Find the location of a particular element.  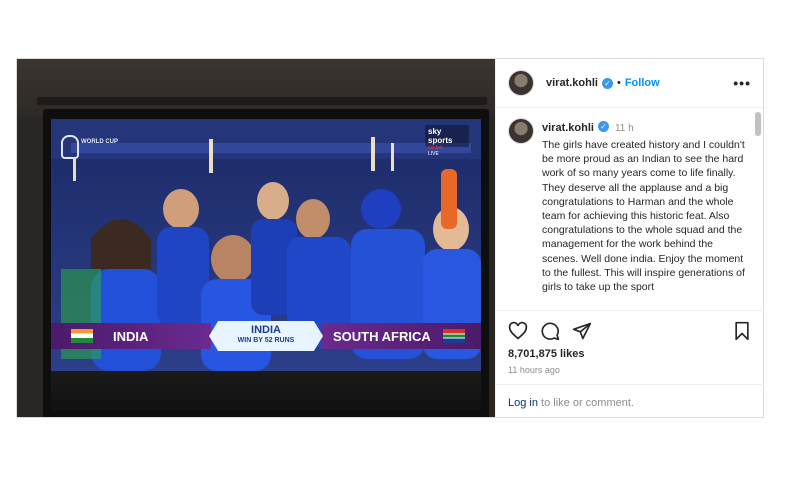

shelf is located at coordinates (262, 101).